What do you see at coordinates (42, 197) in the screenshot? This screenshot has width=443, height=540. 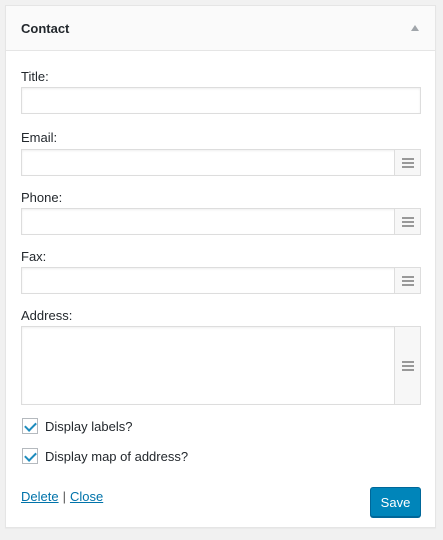 I see `phone-label: Phone:` at bounding box center [42, 197].